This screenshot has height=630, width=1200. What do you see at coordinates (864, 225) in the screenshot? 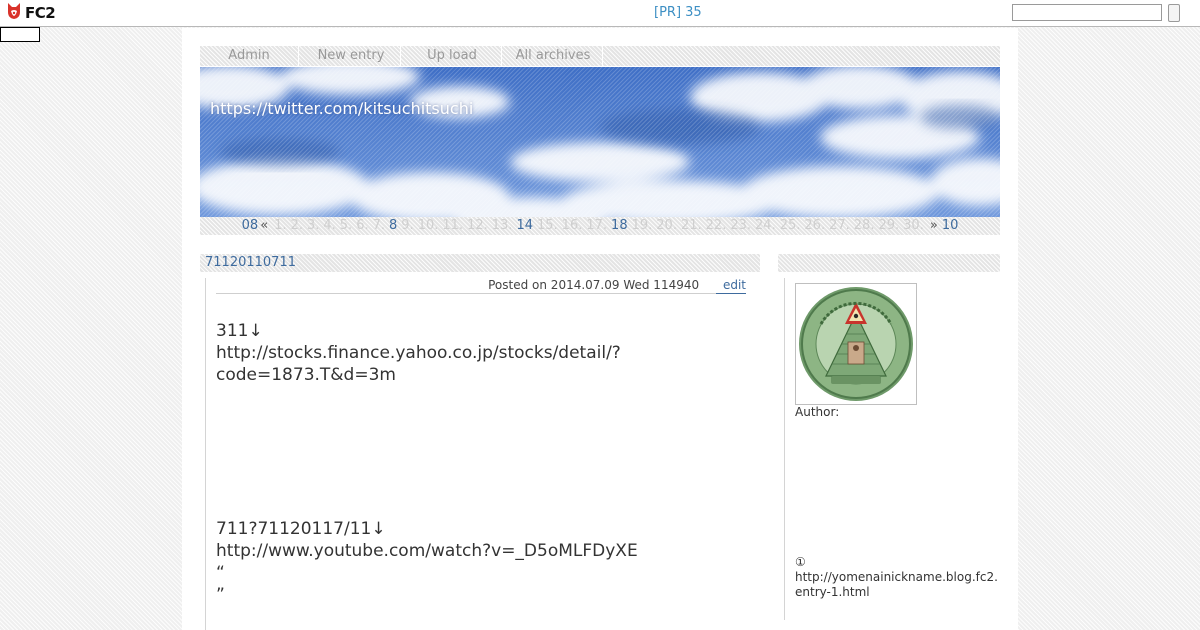
I see `calendar-day: 28.` at bounding box center [864, 225].